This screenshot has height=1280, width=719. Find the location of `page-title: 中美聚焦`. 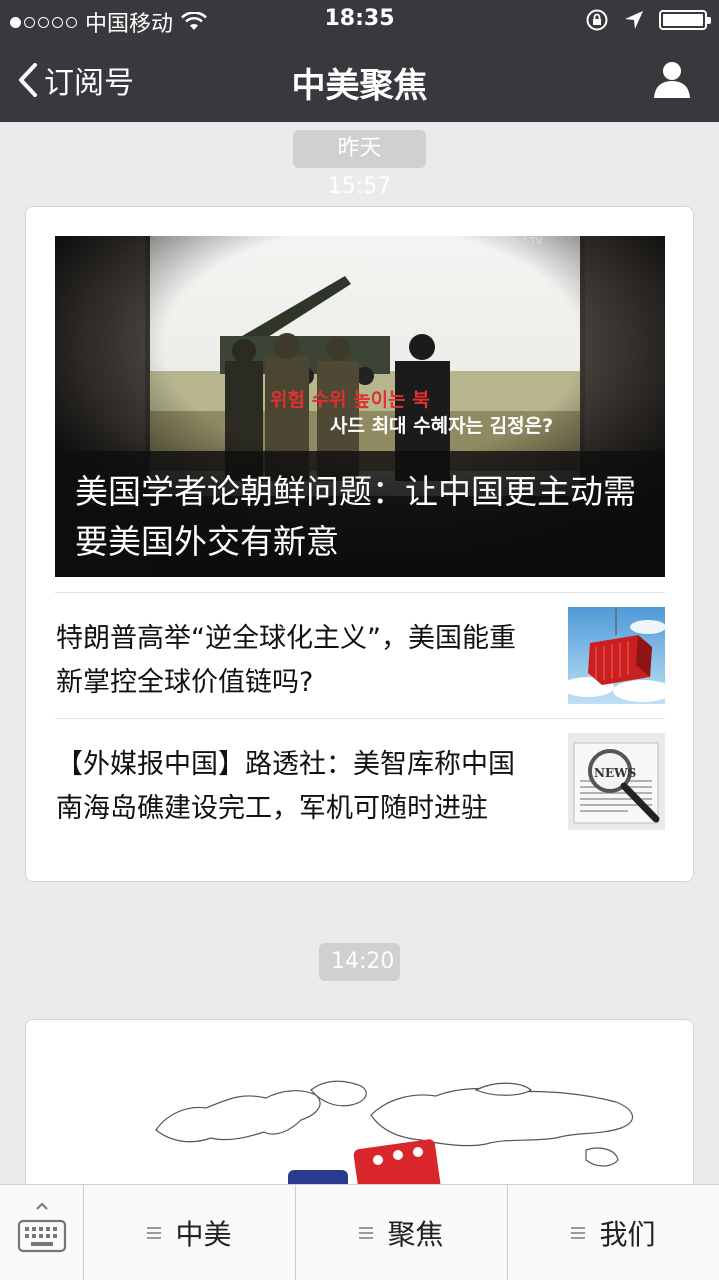

page-title: 中美聚焦 is located at coordinates (359, 86).